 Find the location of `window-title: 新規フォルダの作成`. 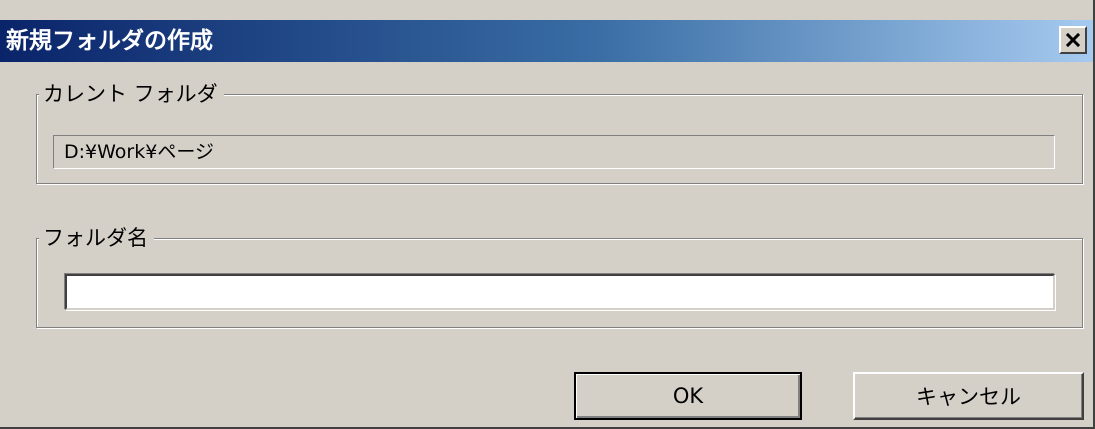

window-title: 新規フォルダの作成 is located at coordinates (109, 41).